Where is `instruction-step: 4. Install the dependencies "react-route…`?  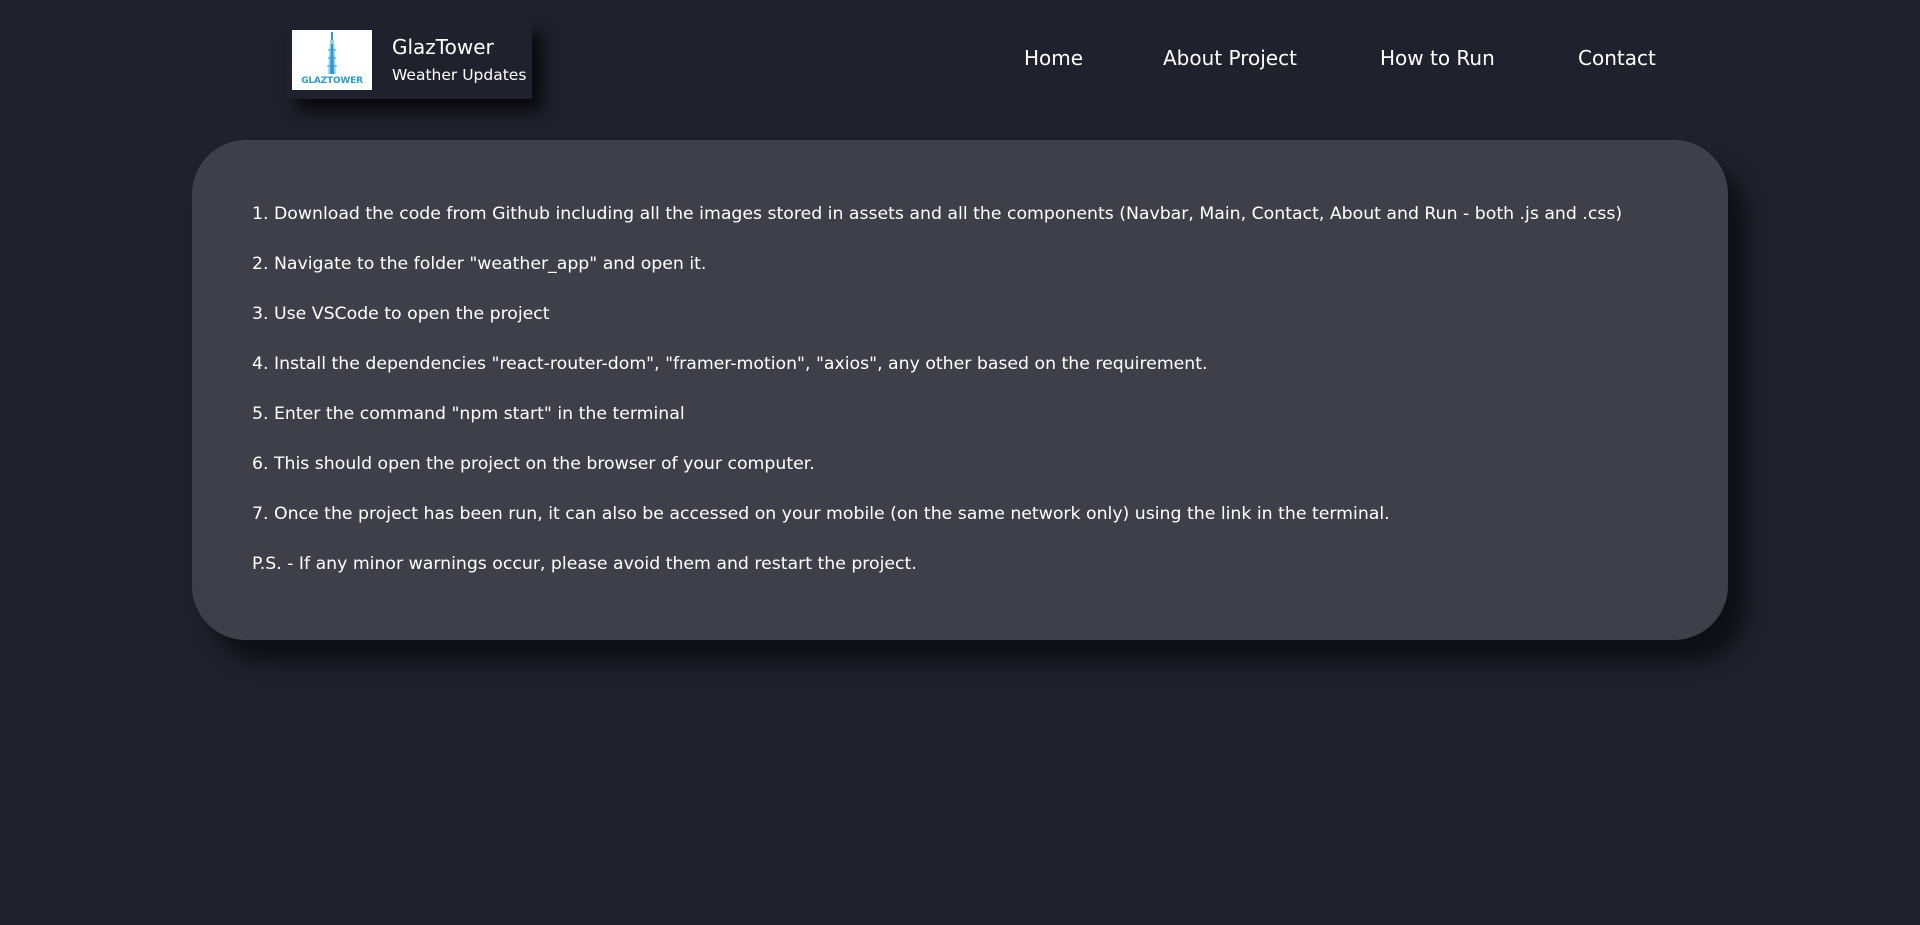 instruction-step: 4. Install the dependencies "react-route… is located at coordinates (730, 364).